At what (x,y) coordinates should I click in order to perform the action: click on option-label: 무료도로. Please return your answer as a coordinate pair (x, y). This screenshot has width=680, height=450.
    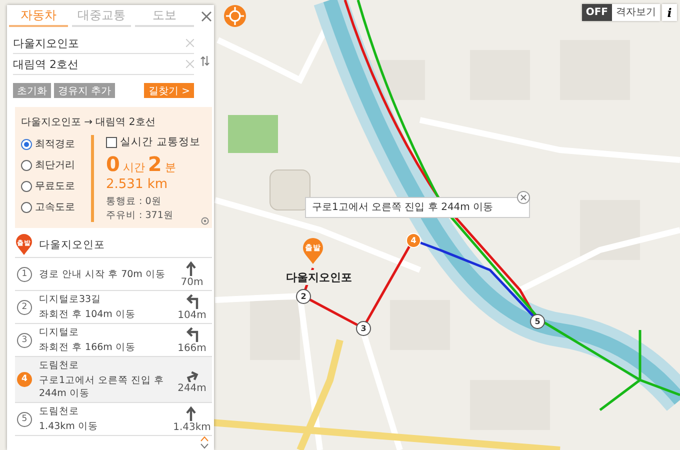
    Looking at the image, I should click on (55, 186).